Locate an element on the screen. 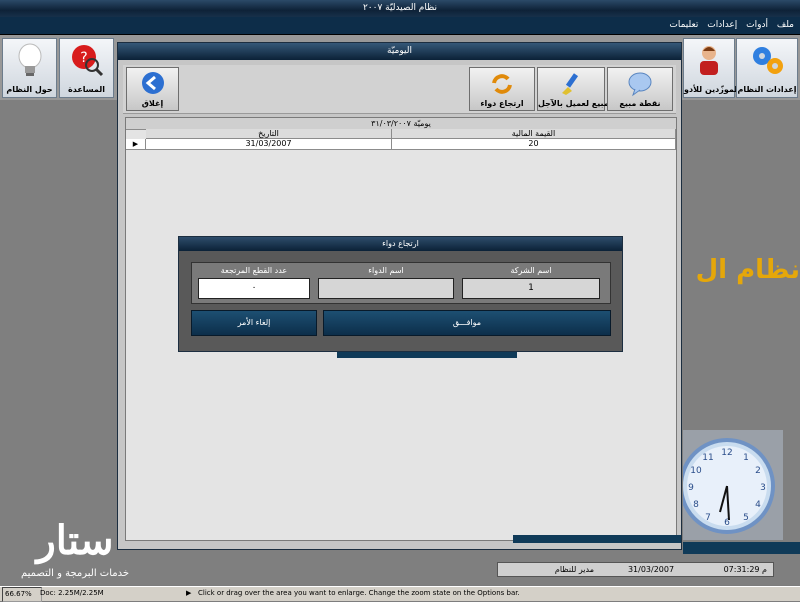 This screenshot has width=800, height=602. app-title-bar: نظام الصيدليّة ٢٠٠٧ is located at coordinates (400, 8).